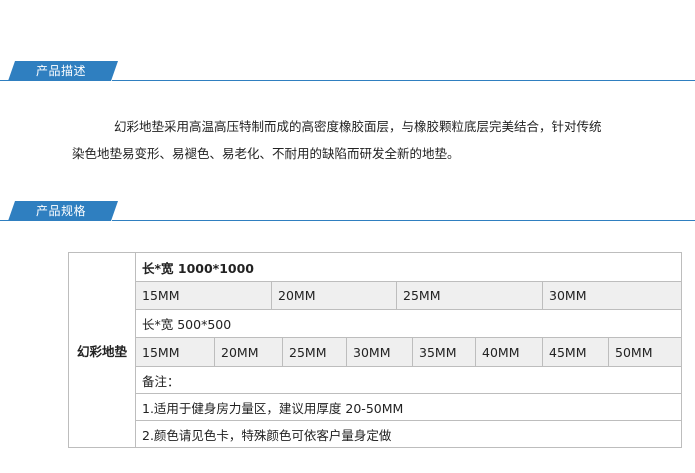 This screenshot has height=473, width=695. What do you see at coordinates (63, 211) in the screenshot?
I see `spec-heading: 产品规格` at bounding box center [63, 211].